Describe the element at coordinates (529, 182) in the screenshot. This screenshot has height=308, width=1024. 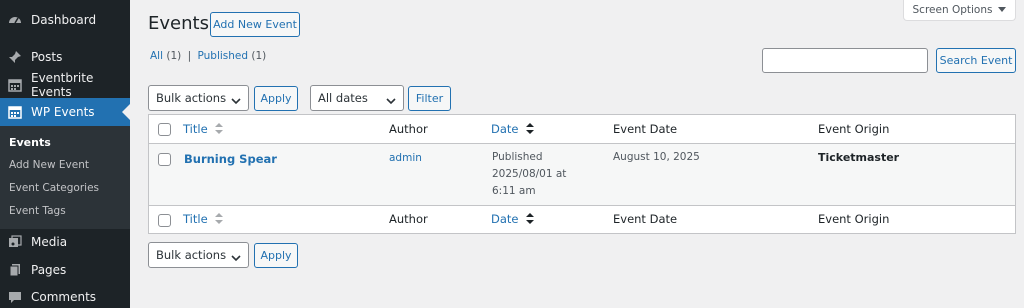
I see `date-value: 2025/08/01 at 6:11 am` at that location.